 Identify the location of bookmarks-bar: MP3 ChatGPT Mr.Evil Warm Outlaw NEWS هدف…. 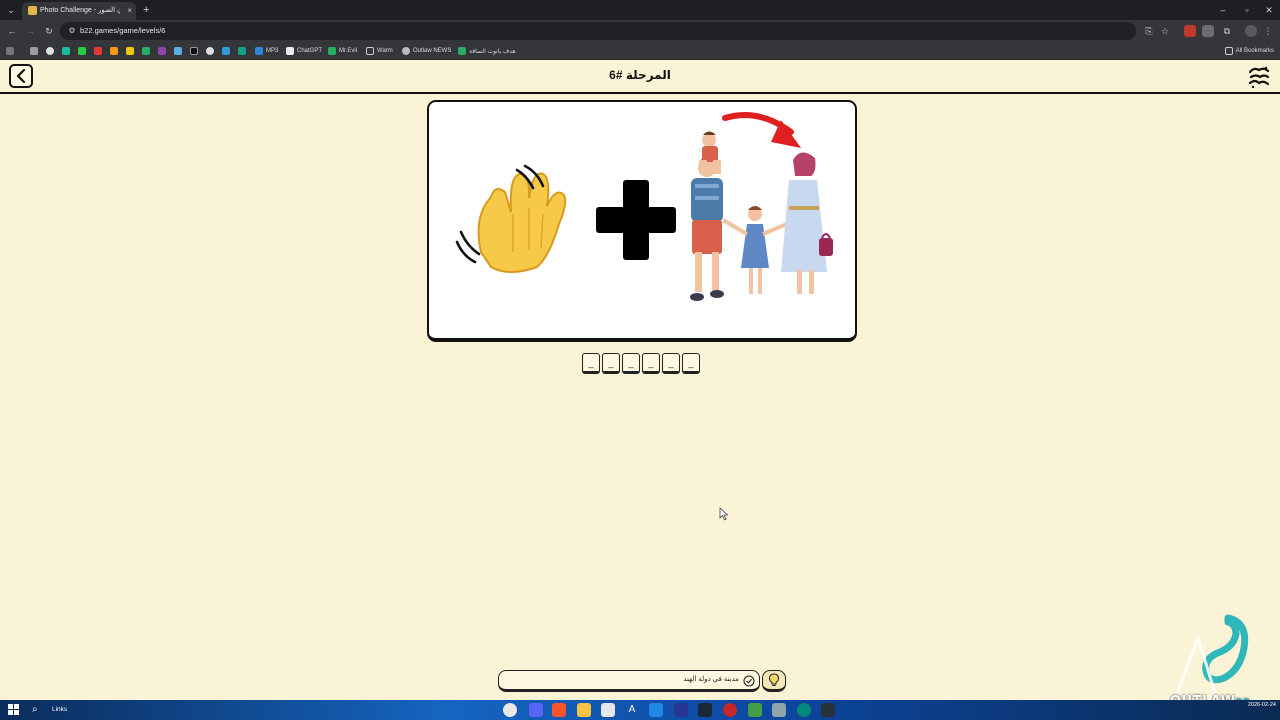
(640, 51).